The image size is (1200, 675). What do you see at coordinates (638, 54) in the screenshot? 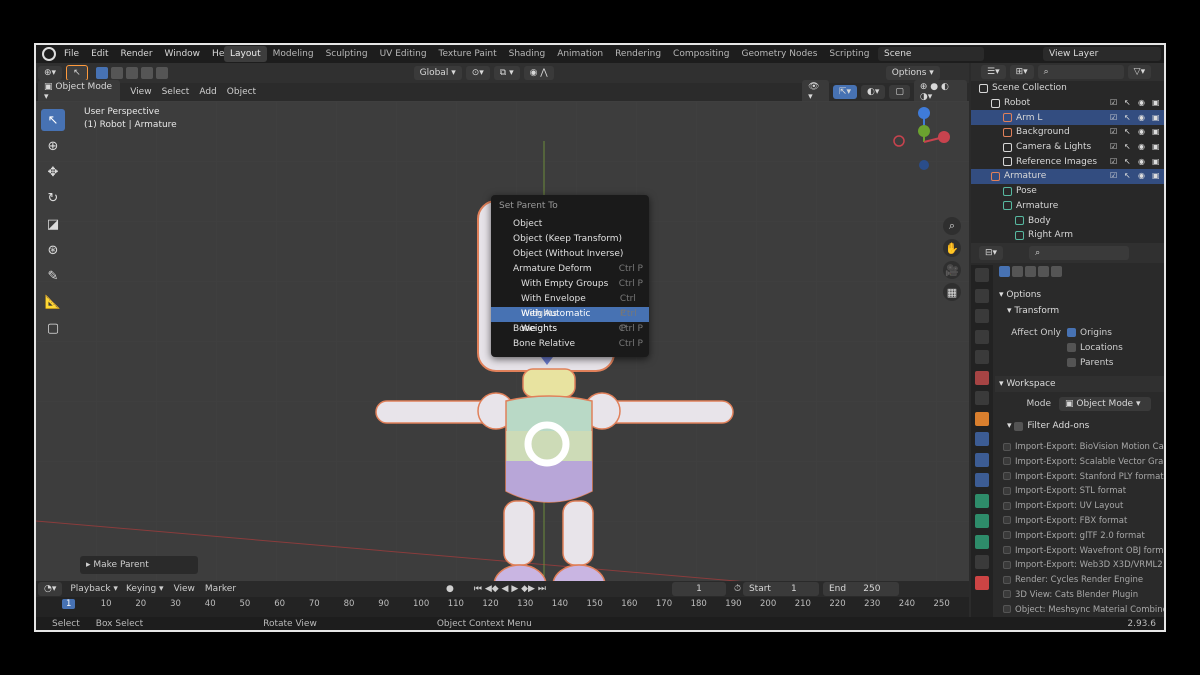
I see `tab-rendering: Rendering` at bounding box center [638, 54].